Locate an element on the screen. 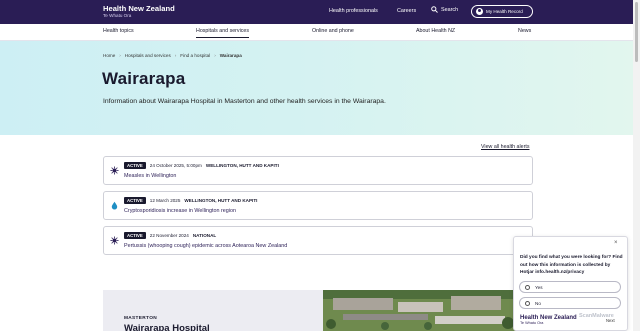 This screenshot has height=331, width=640. hospital-title: Wairarapa Hospital is located at coordinates (167, 327).